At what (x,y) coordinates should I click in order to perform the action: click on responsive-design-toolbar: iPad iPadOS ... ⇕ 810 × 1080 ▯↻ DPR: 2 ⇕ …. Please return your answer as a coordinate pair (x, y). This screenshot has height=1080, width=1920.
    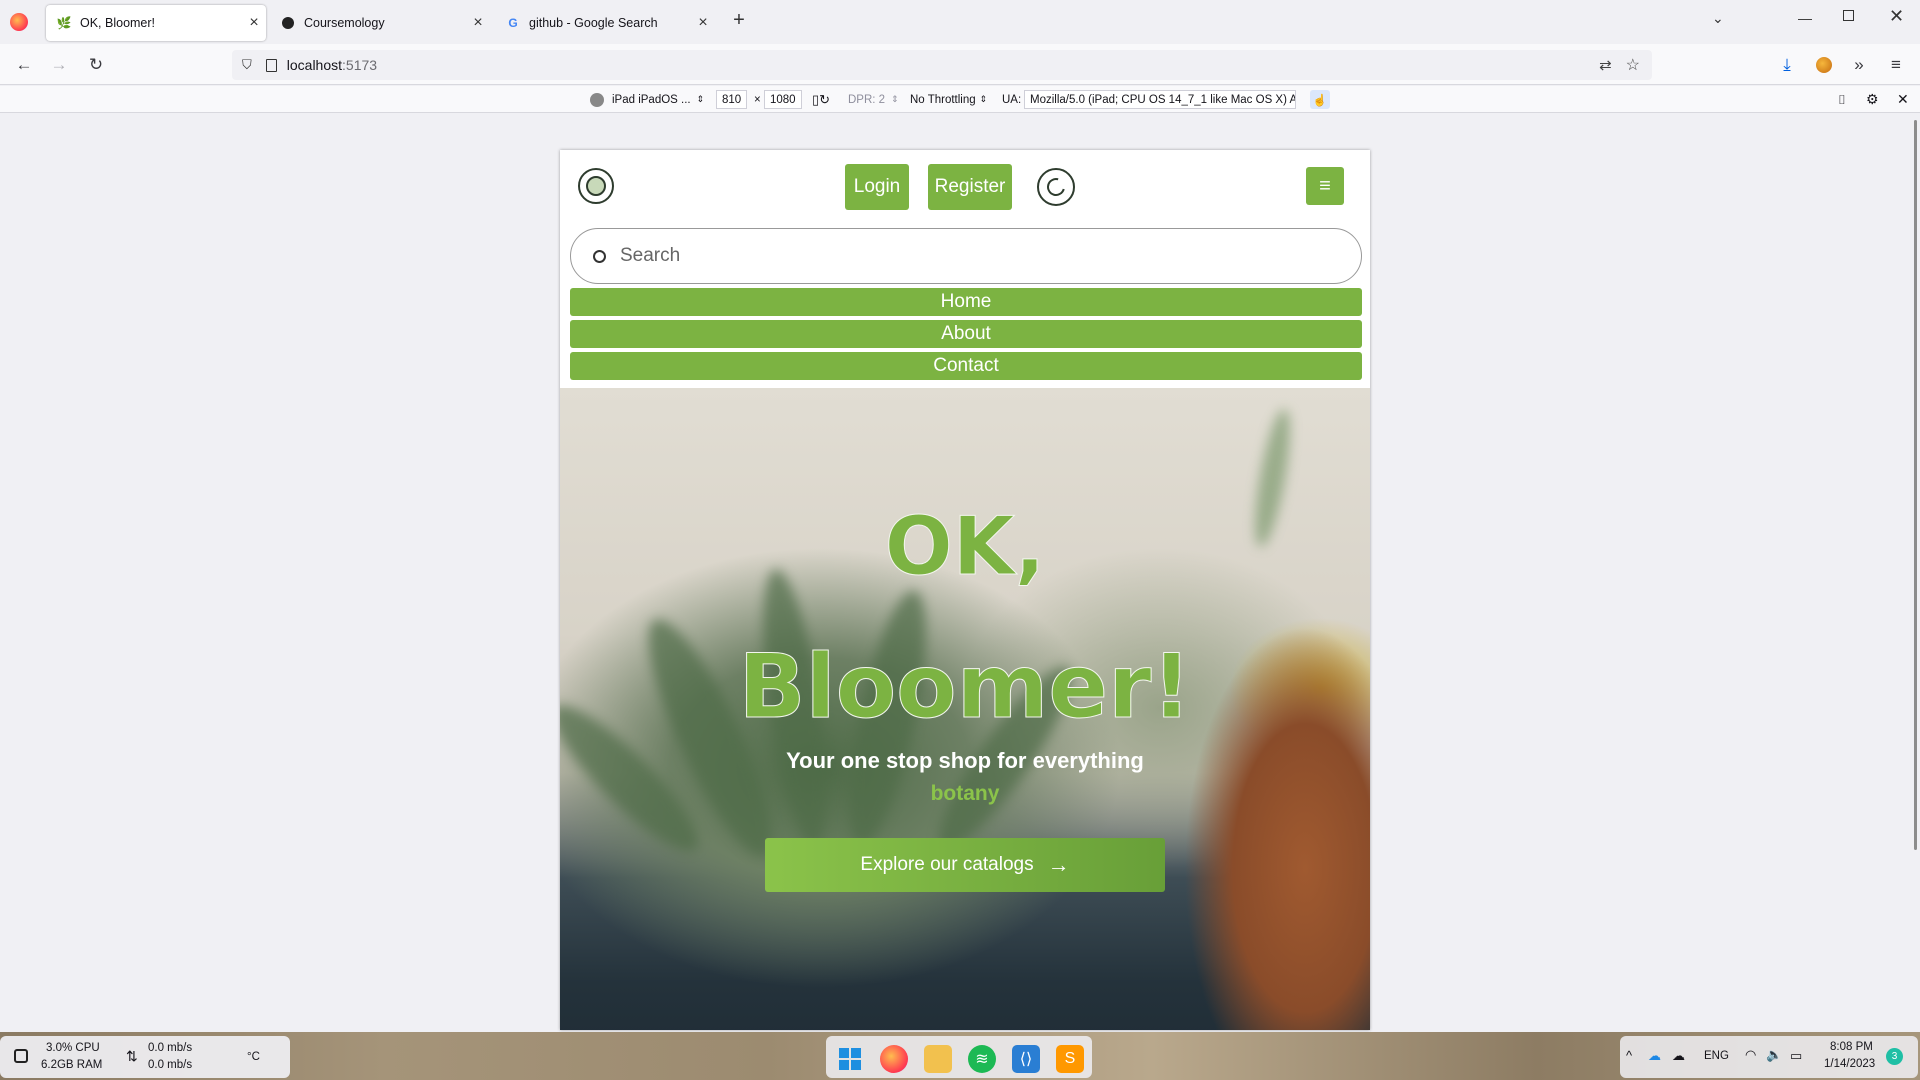
    Looking at the image, I should click on (960, 99).